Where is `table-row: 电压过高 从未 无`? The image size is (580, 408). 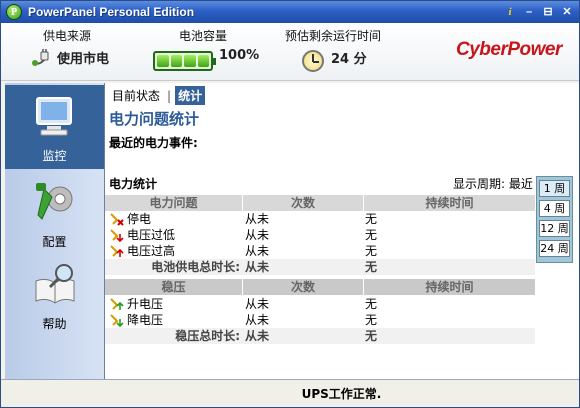 table-row: 电压过高 从未 无 is located at coordinates (320, 251).